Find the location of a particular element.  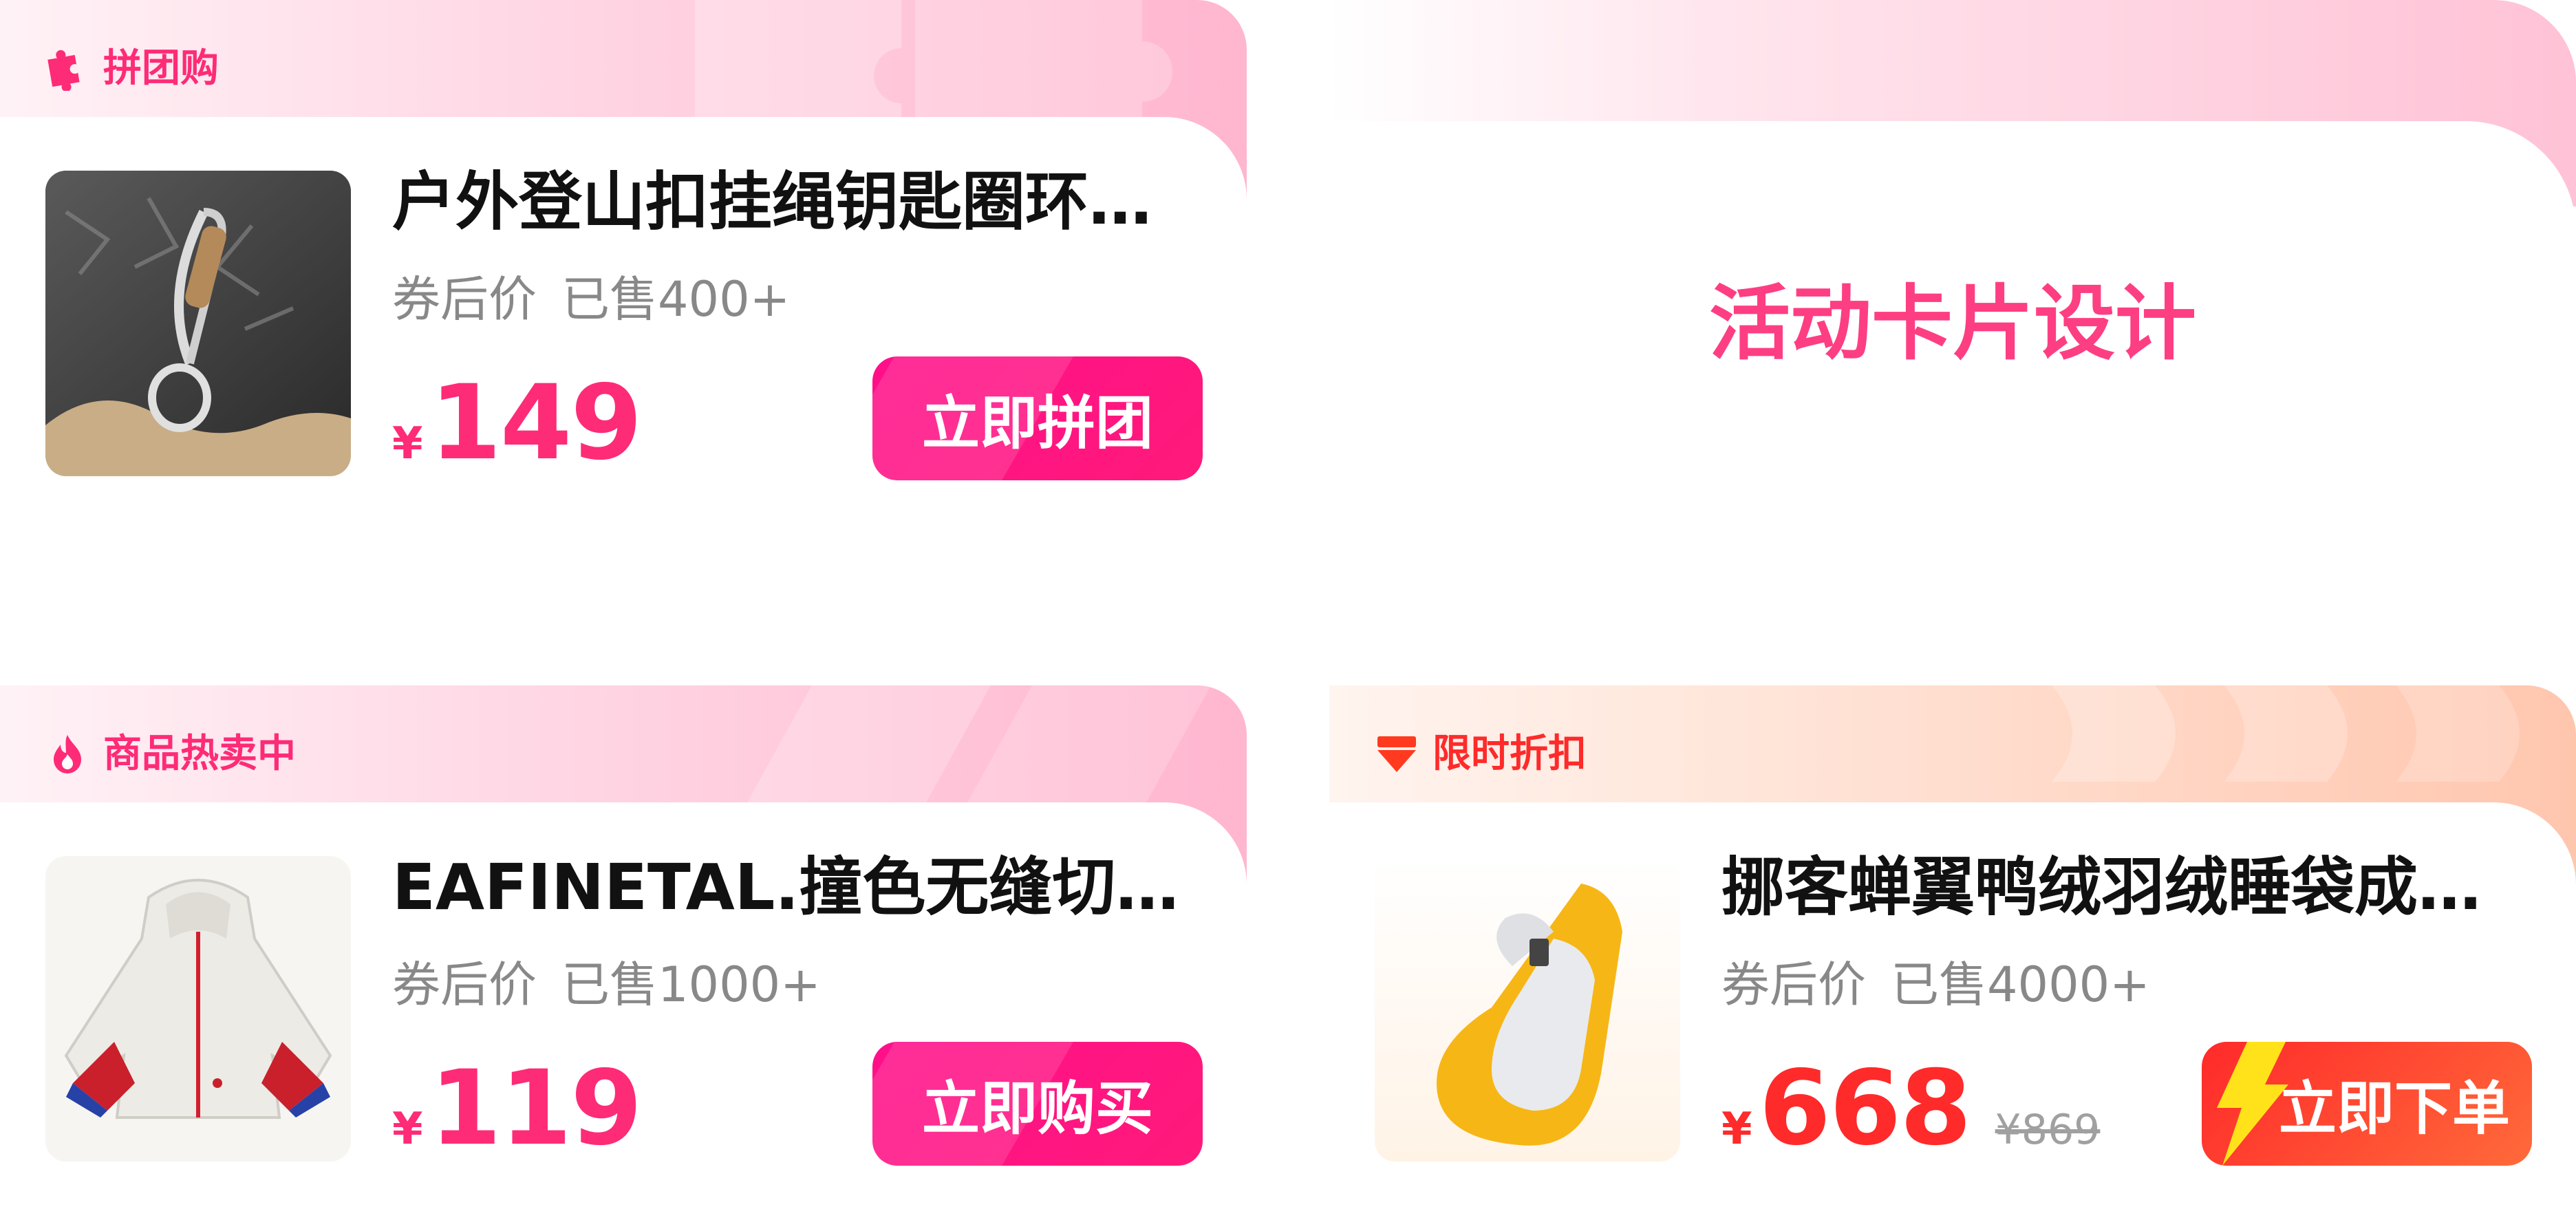

button-label: 立即拼团 is located at coordinates (1037, 423).